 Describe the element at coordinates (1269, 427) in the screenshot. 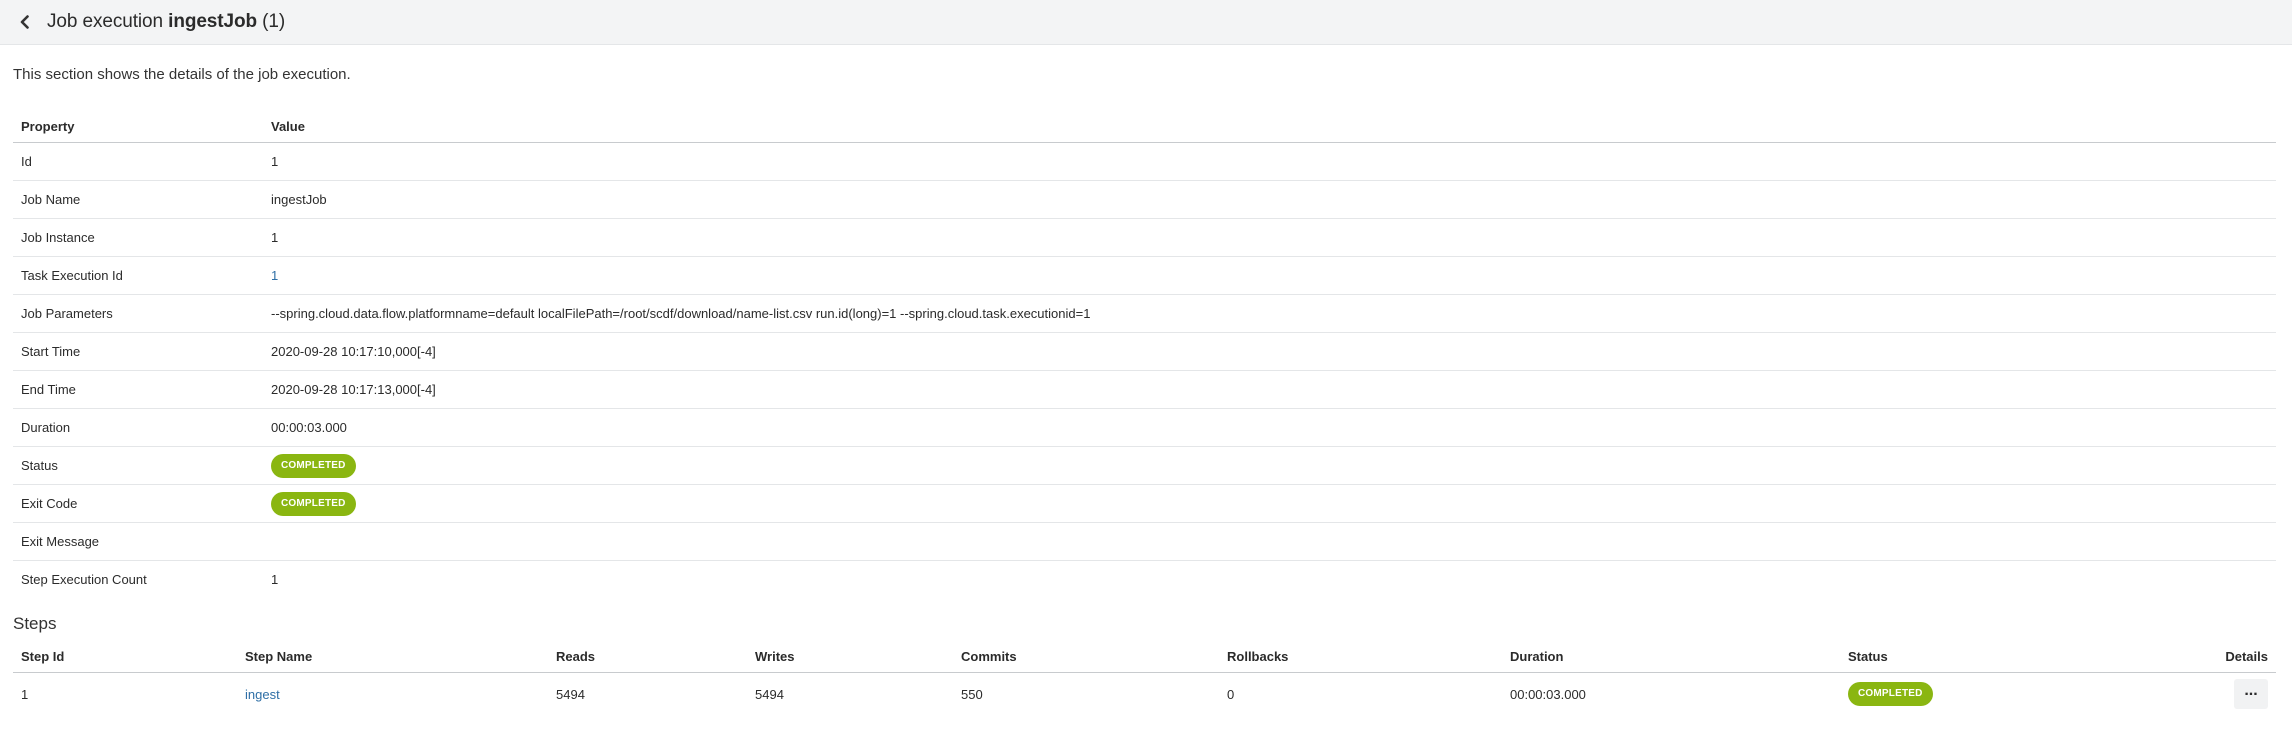

I see `property-value: 00:00:03.000` at that location.